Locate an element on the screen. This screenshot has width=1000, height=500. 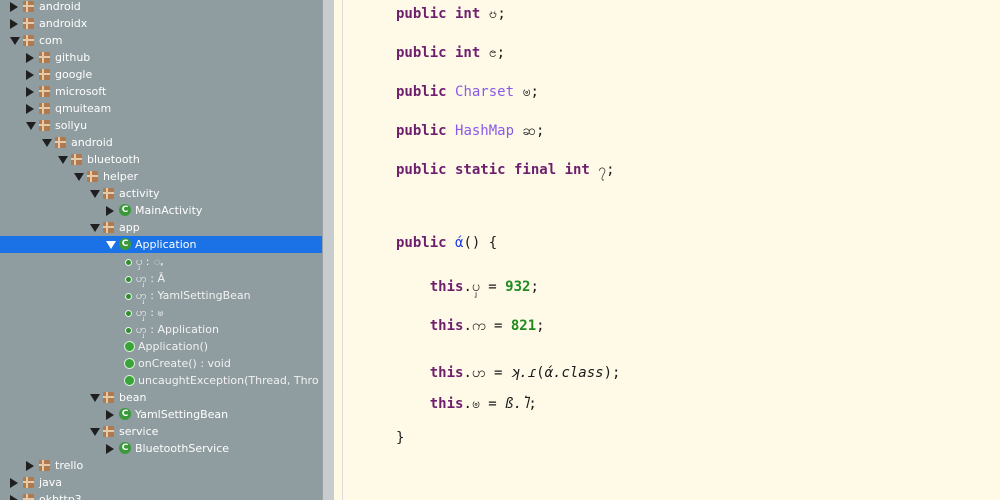
tree-row-label: bluetooth is located at coordinates (113, 159).